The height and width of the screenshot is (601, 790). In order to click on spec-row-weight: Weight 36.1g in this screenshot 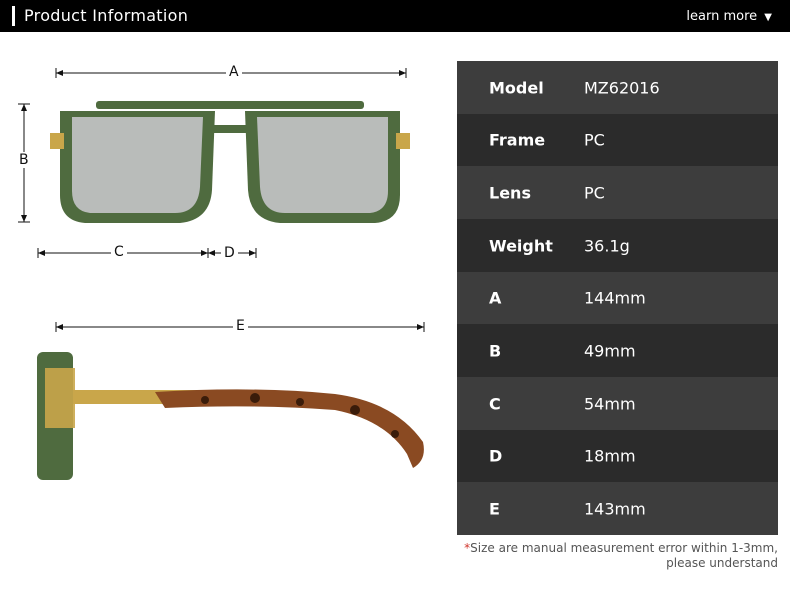, I will do `click(617, 245)`.